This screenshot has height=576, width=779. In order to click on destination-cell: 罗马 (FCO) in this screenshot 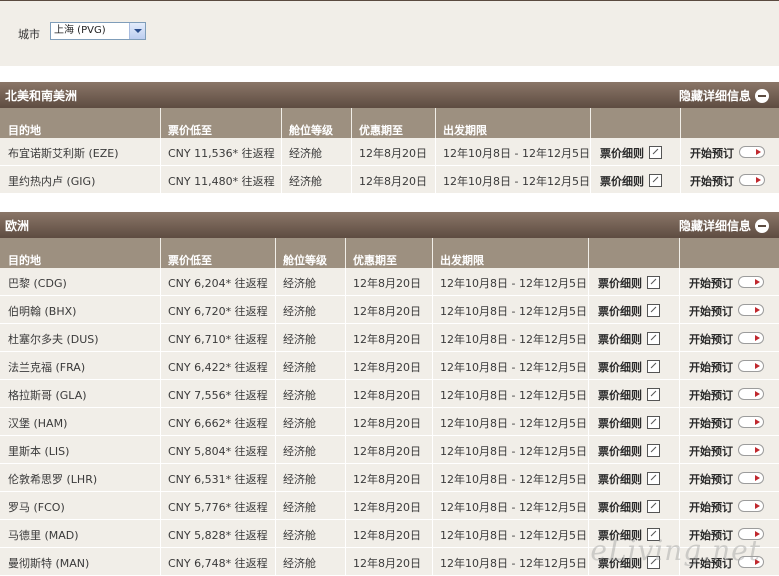, I will do `click(36, 507)`.